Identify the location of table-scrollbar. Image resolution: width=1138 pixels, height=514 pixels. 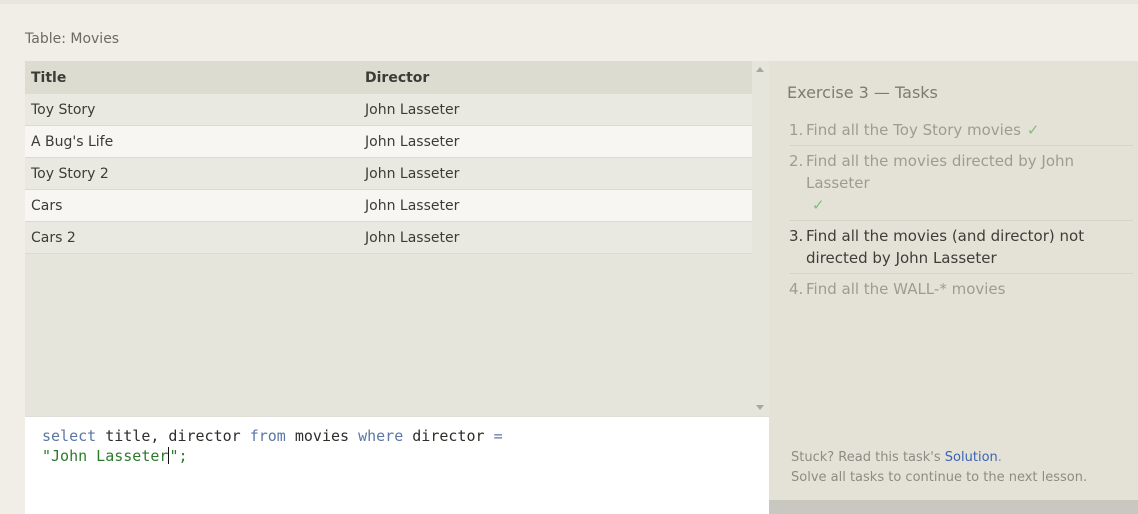
(760, 238).